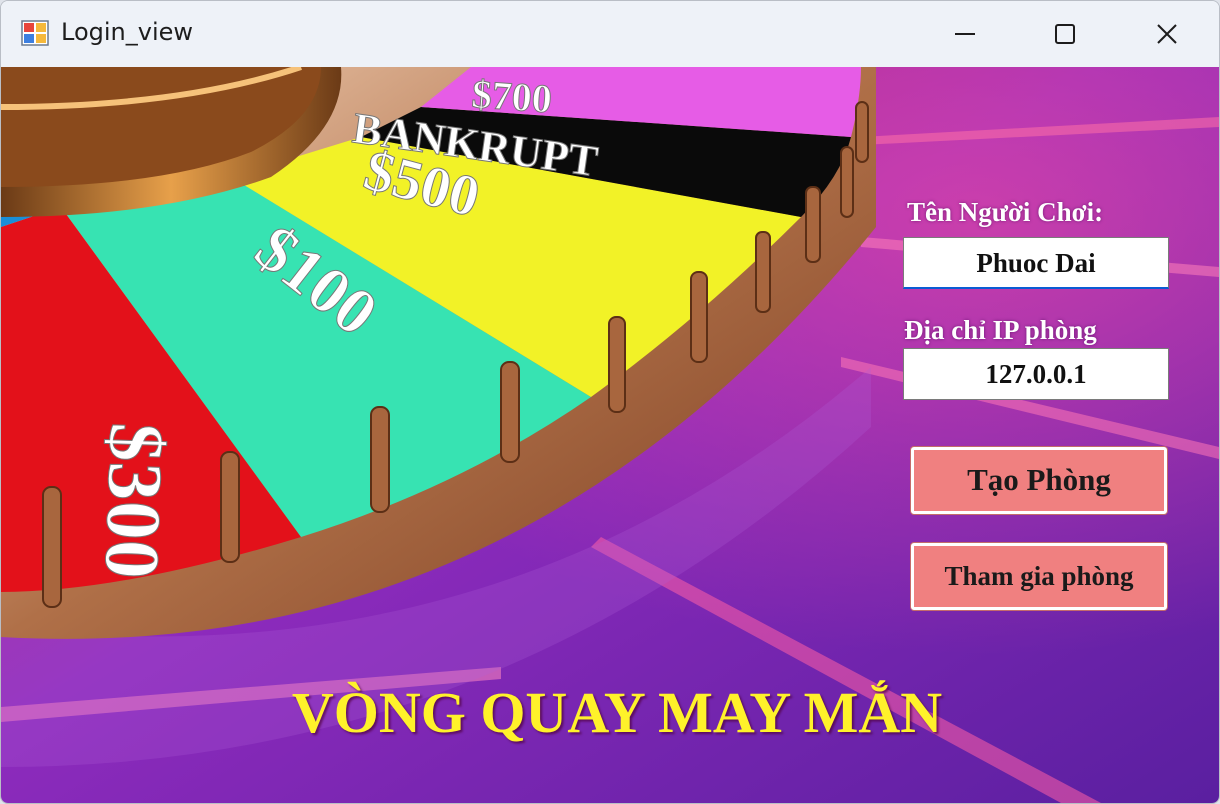 The height and width of the screenshot is (804, 1220). What do you see at coordinates (1000, 330) in the screenshot?
I see `room-ip-label: Địa chỉ IP phòng` at bounding box center [1000, 330].